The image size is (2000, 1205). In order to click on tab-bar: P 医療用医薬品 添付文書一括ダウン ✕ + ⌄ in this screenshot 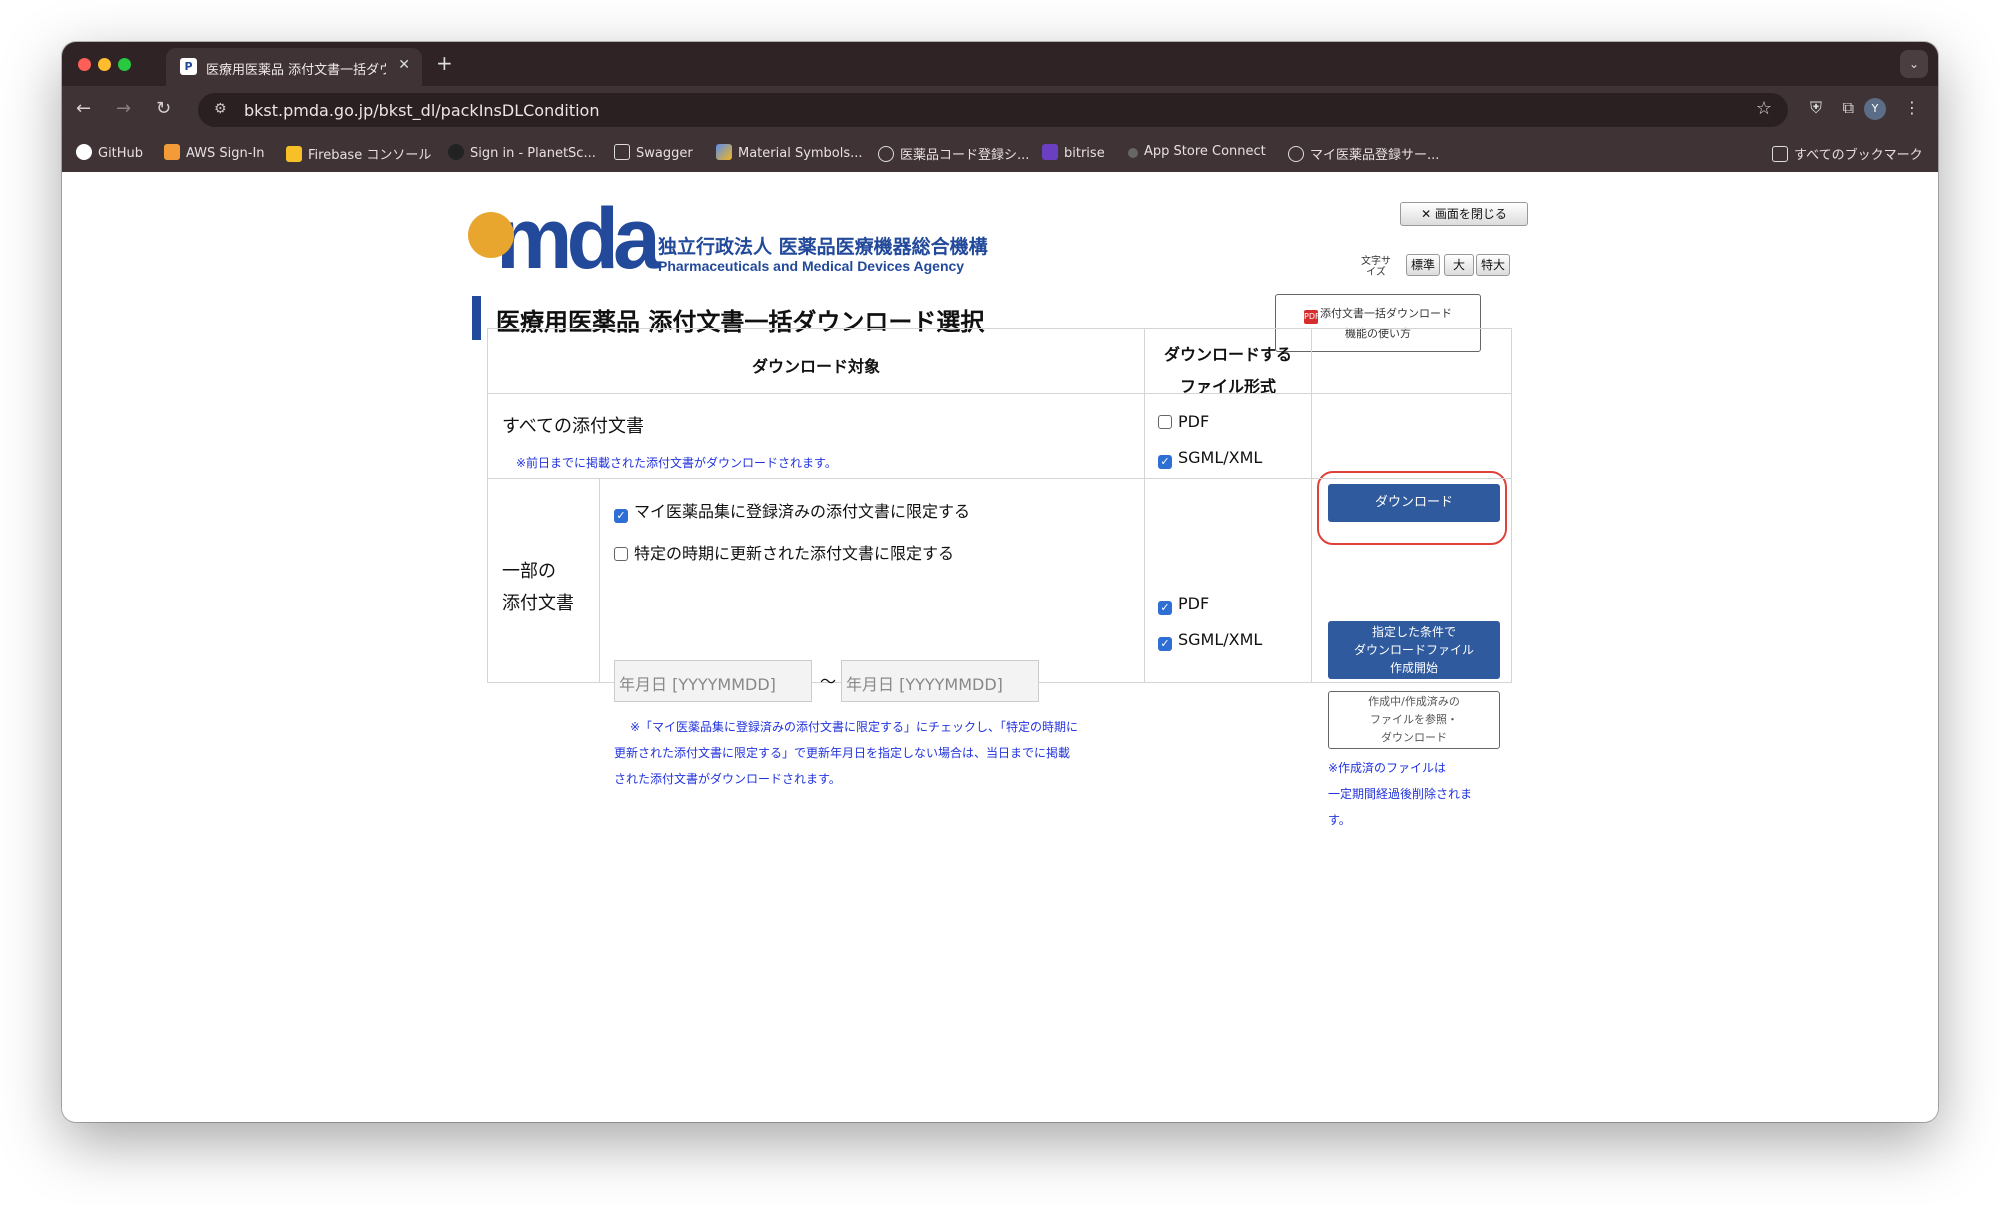, I will do `click(1000, 64)`.